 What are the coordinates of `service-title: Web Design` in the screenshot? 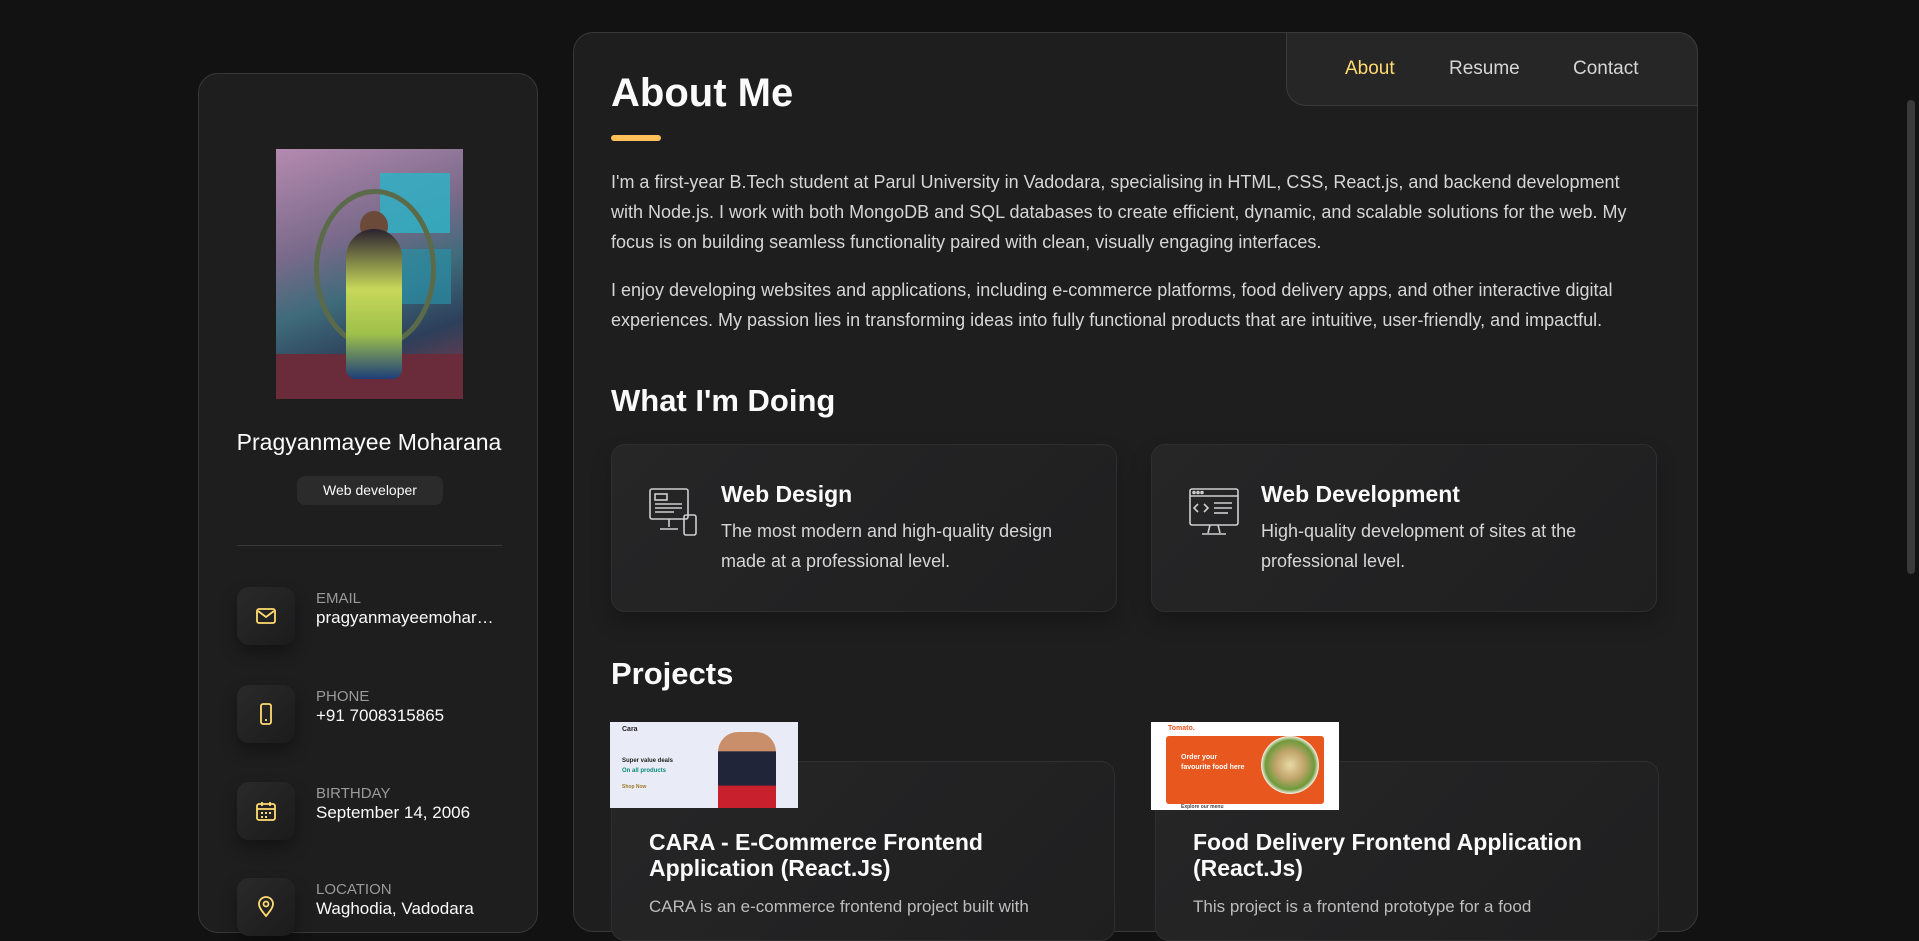 It's located at (787, 494).